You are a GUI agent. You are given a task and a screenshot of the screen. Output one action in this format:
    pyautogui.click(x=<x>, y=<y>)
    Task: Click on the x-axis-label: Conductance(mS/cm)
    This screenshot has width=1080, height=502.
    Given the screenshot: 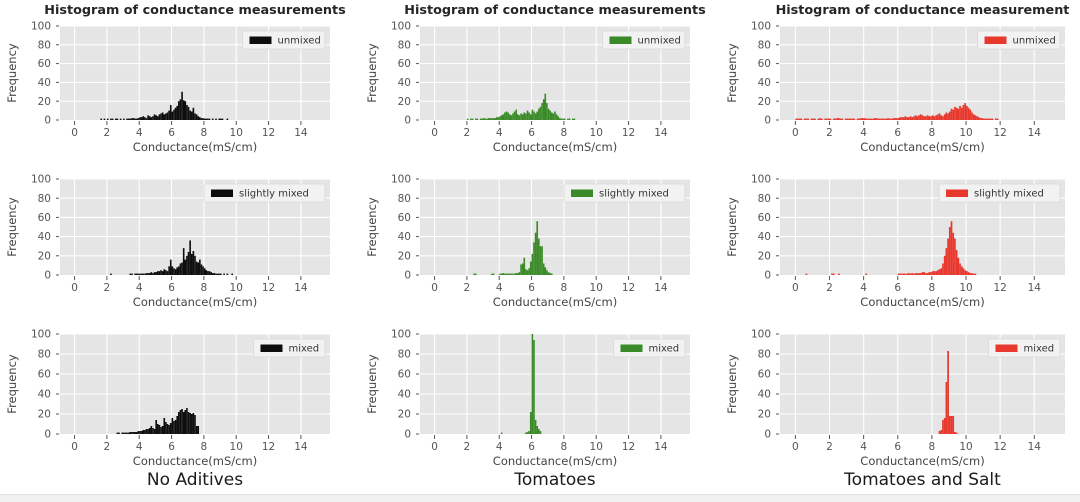 What is the action you would take?
    pyautogui.click(x=555, y=461)
    